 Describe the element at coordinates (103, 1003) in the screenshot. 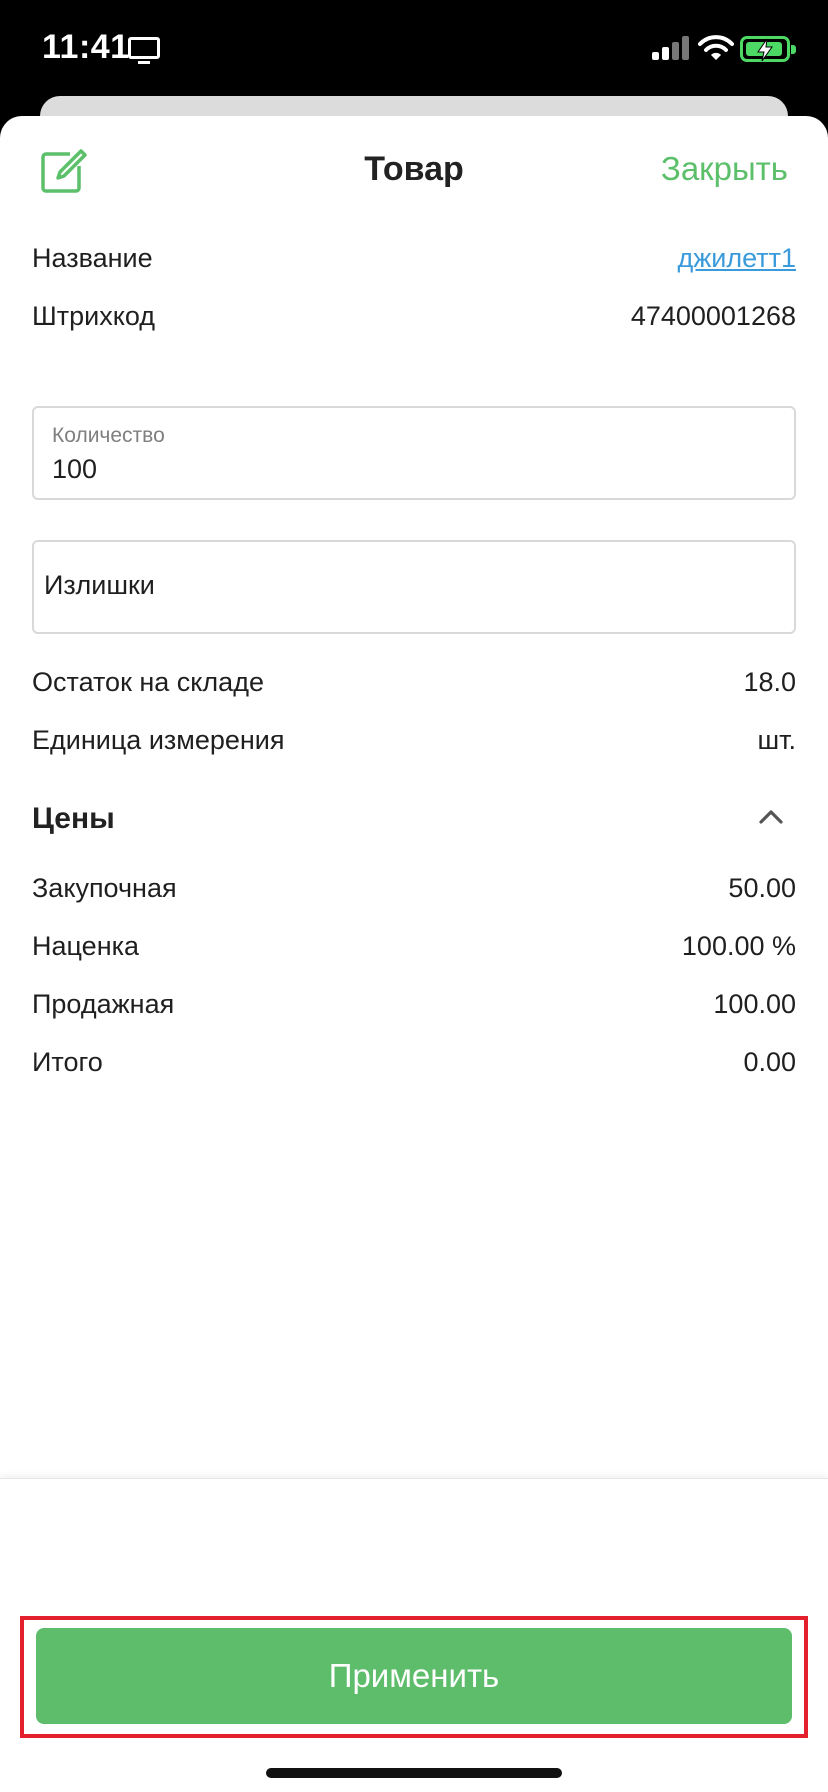

I see `price-label: Продажная` at that location.